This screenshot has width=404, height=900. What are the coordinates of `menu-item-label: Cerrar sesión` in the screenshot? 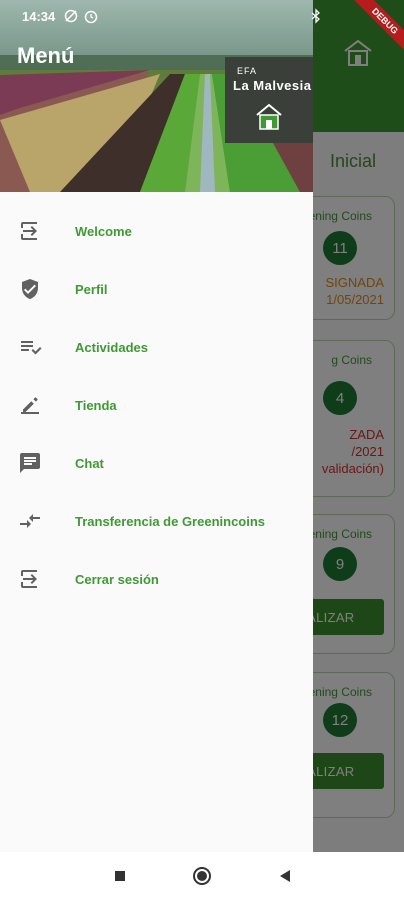 It's located at (117, 579).